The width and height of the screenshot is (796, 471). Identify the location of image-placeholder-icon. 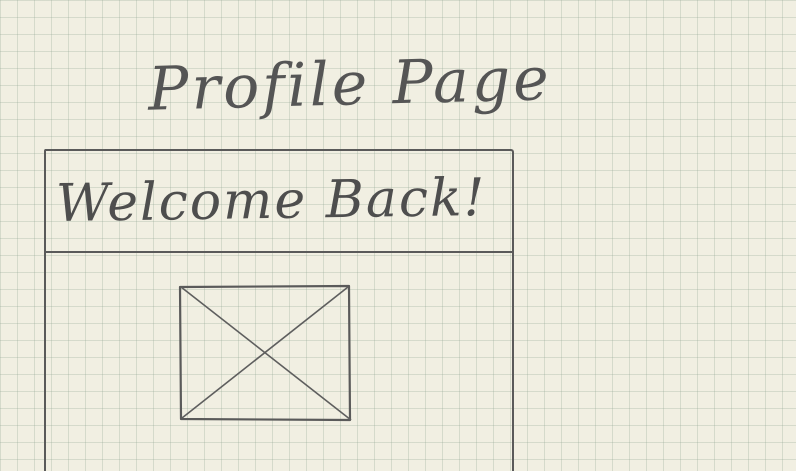
(265, 353).